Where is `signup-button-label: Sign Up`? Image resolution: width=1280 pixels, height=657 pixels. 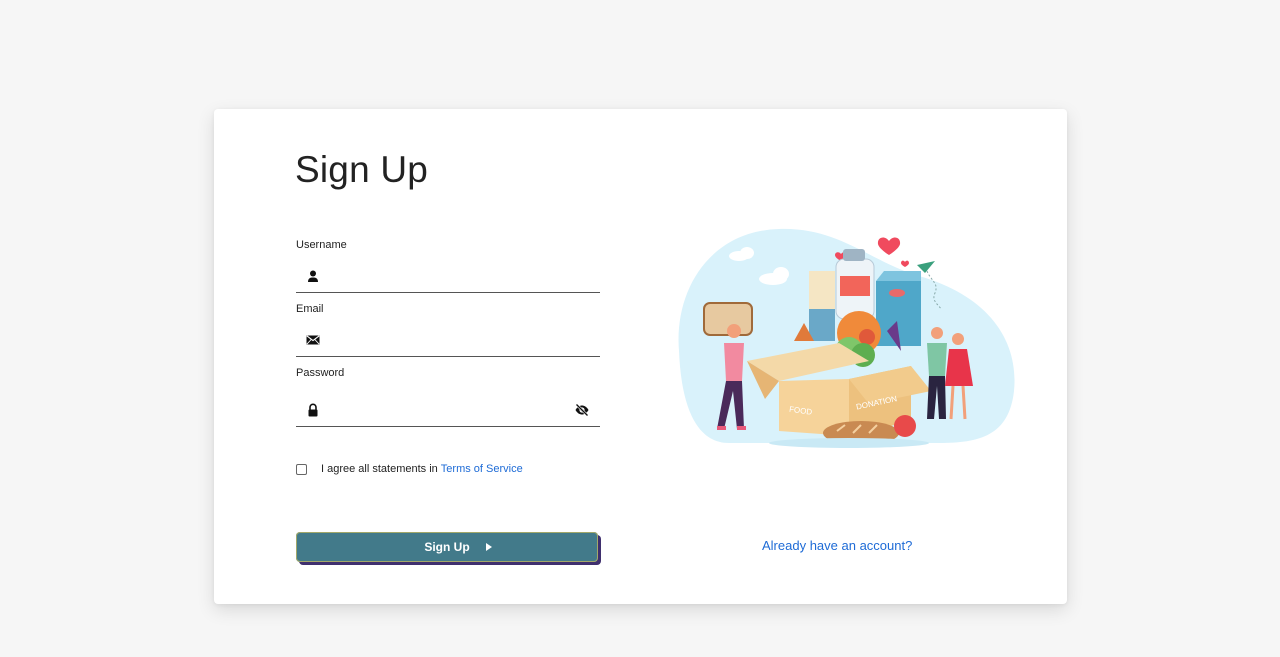 signup-button-label: Sign Up is located at coordinates (447, 547).